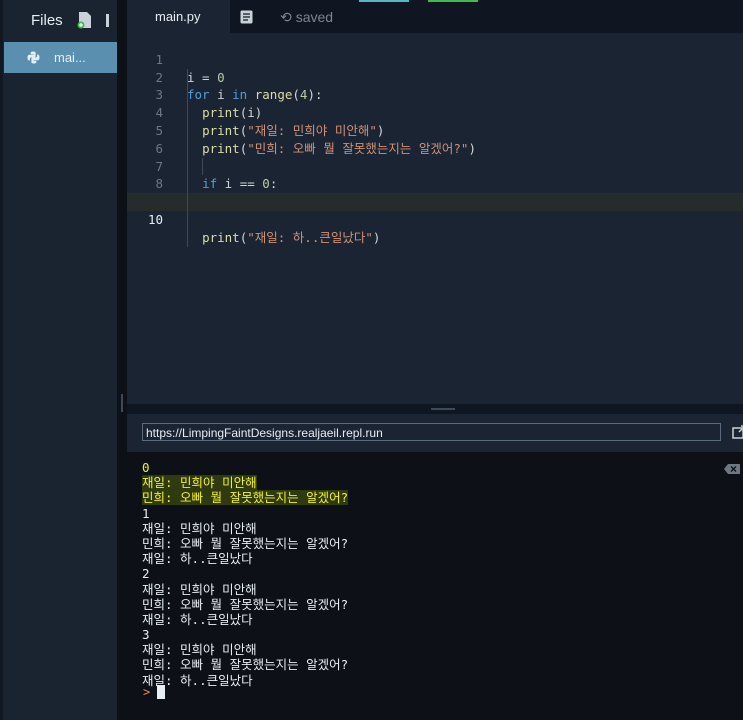 The height and width of the screenshot is (720, 743). I want to click on code-line: 8 continue, so click(435, 183).